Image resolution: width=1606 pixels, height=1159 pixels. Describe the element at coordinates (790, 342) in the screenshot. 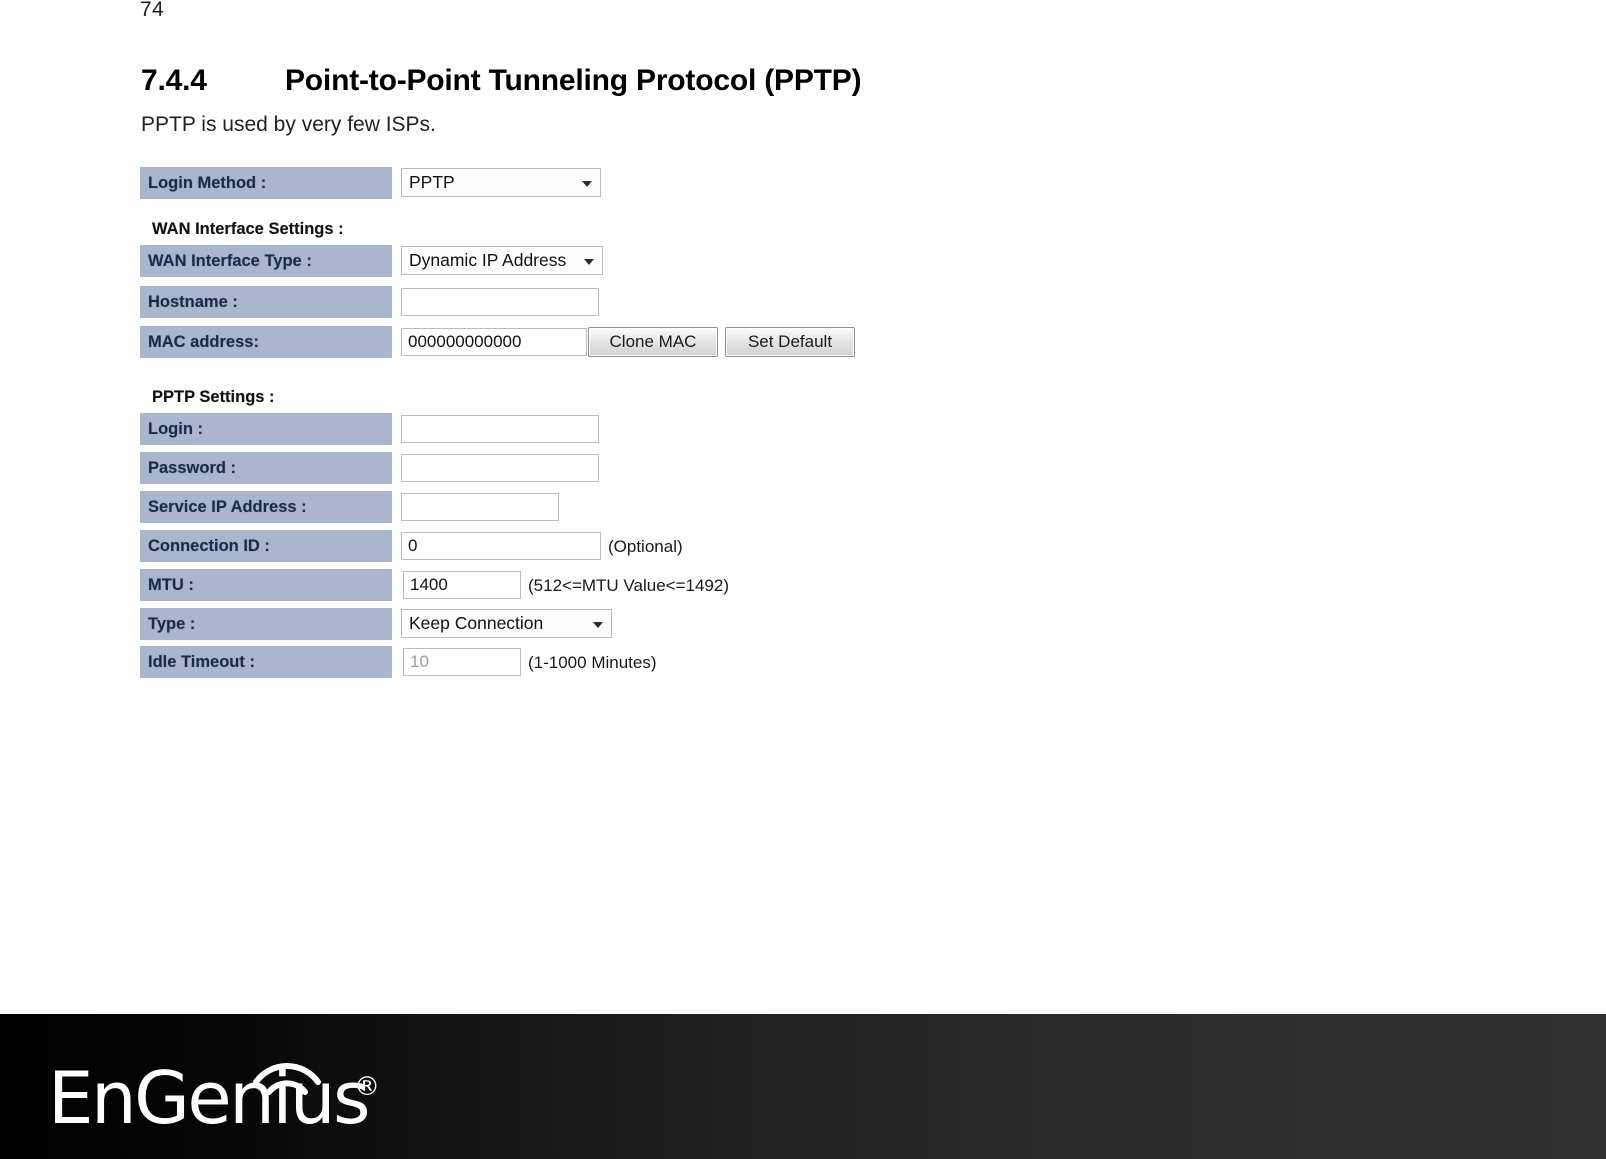

I see `set-default-button: Set Default` at that location.